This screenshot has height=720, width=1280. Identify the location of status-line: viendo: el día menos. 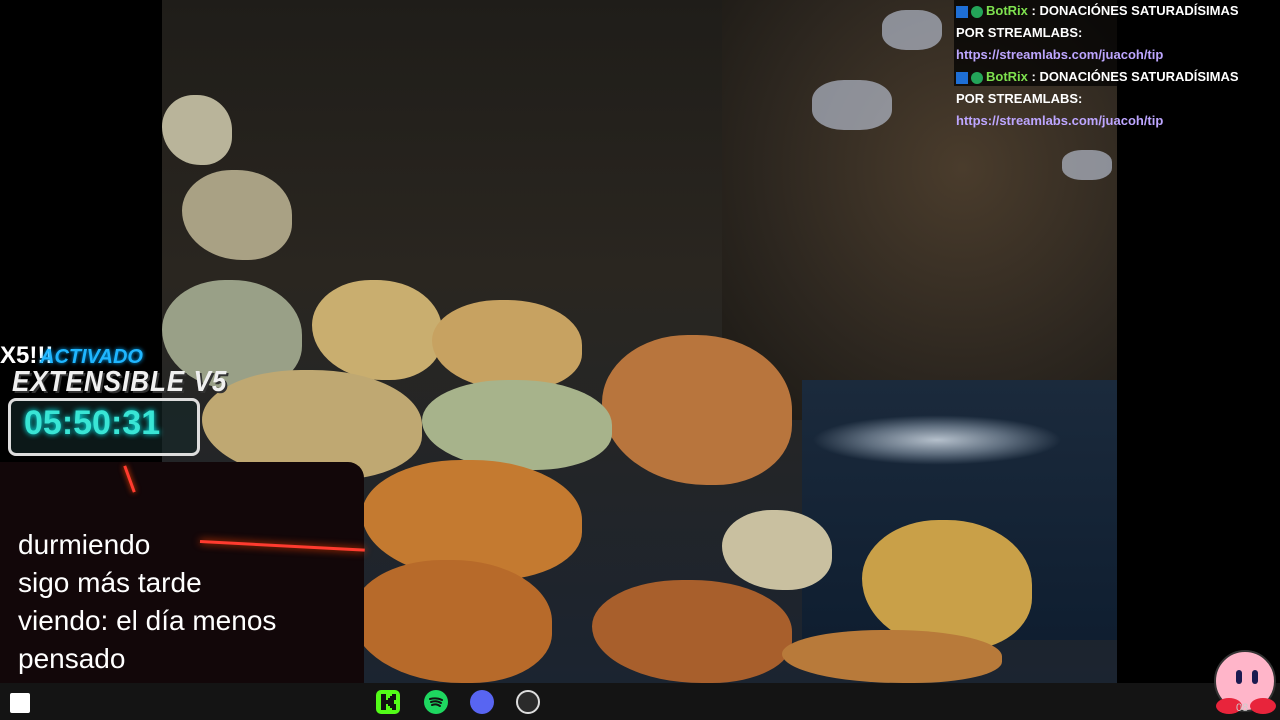
(147, 620).